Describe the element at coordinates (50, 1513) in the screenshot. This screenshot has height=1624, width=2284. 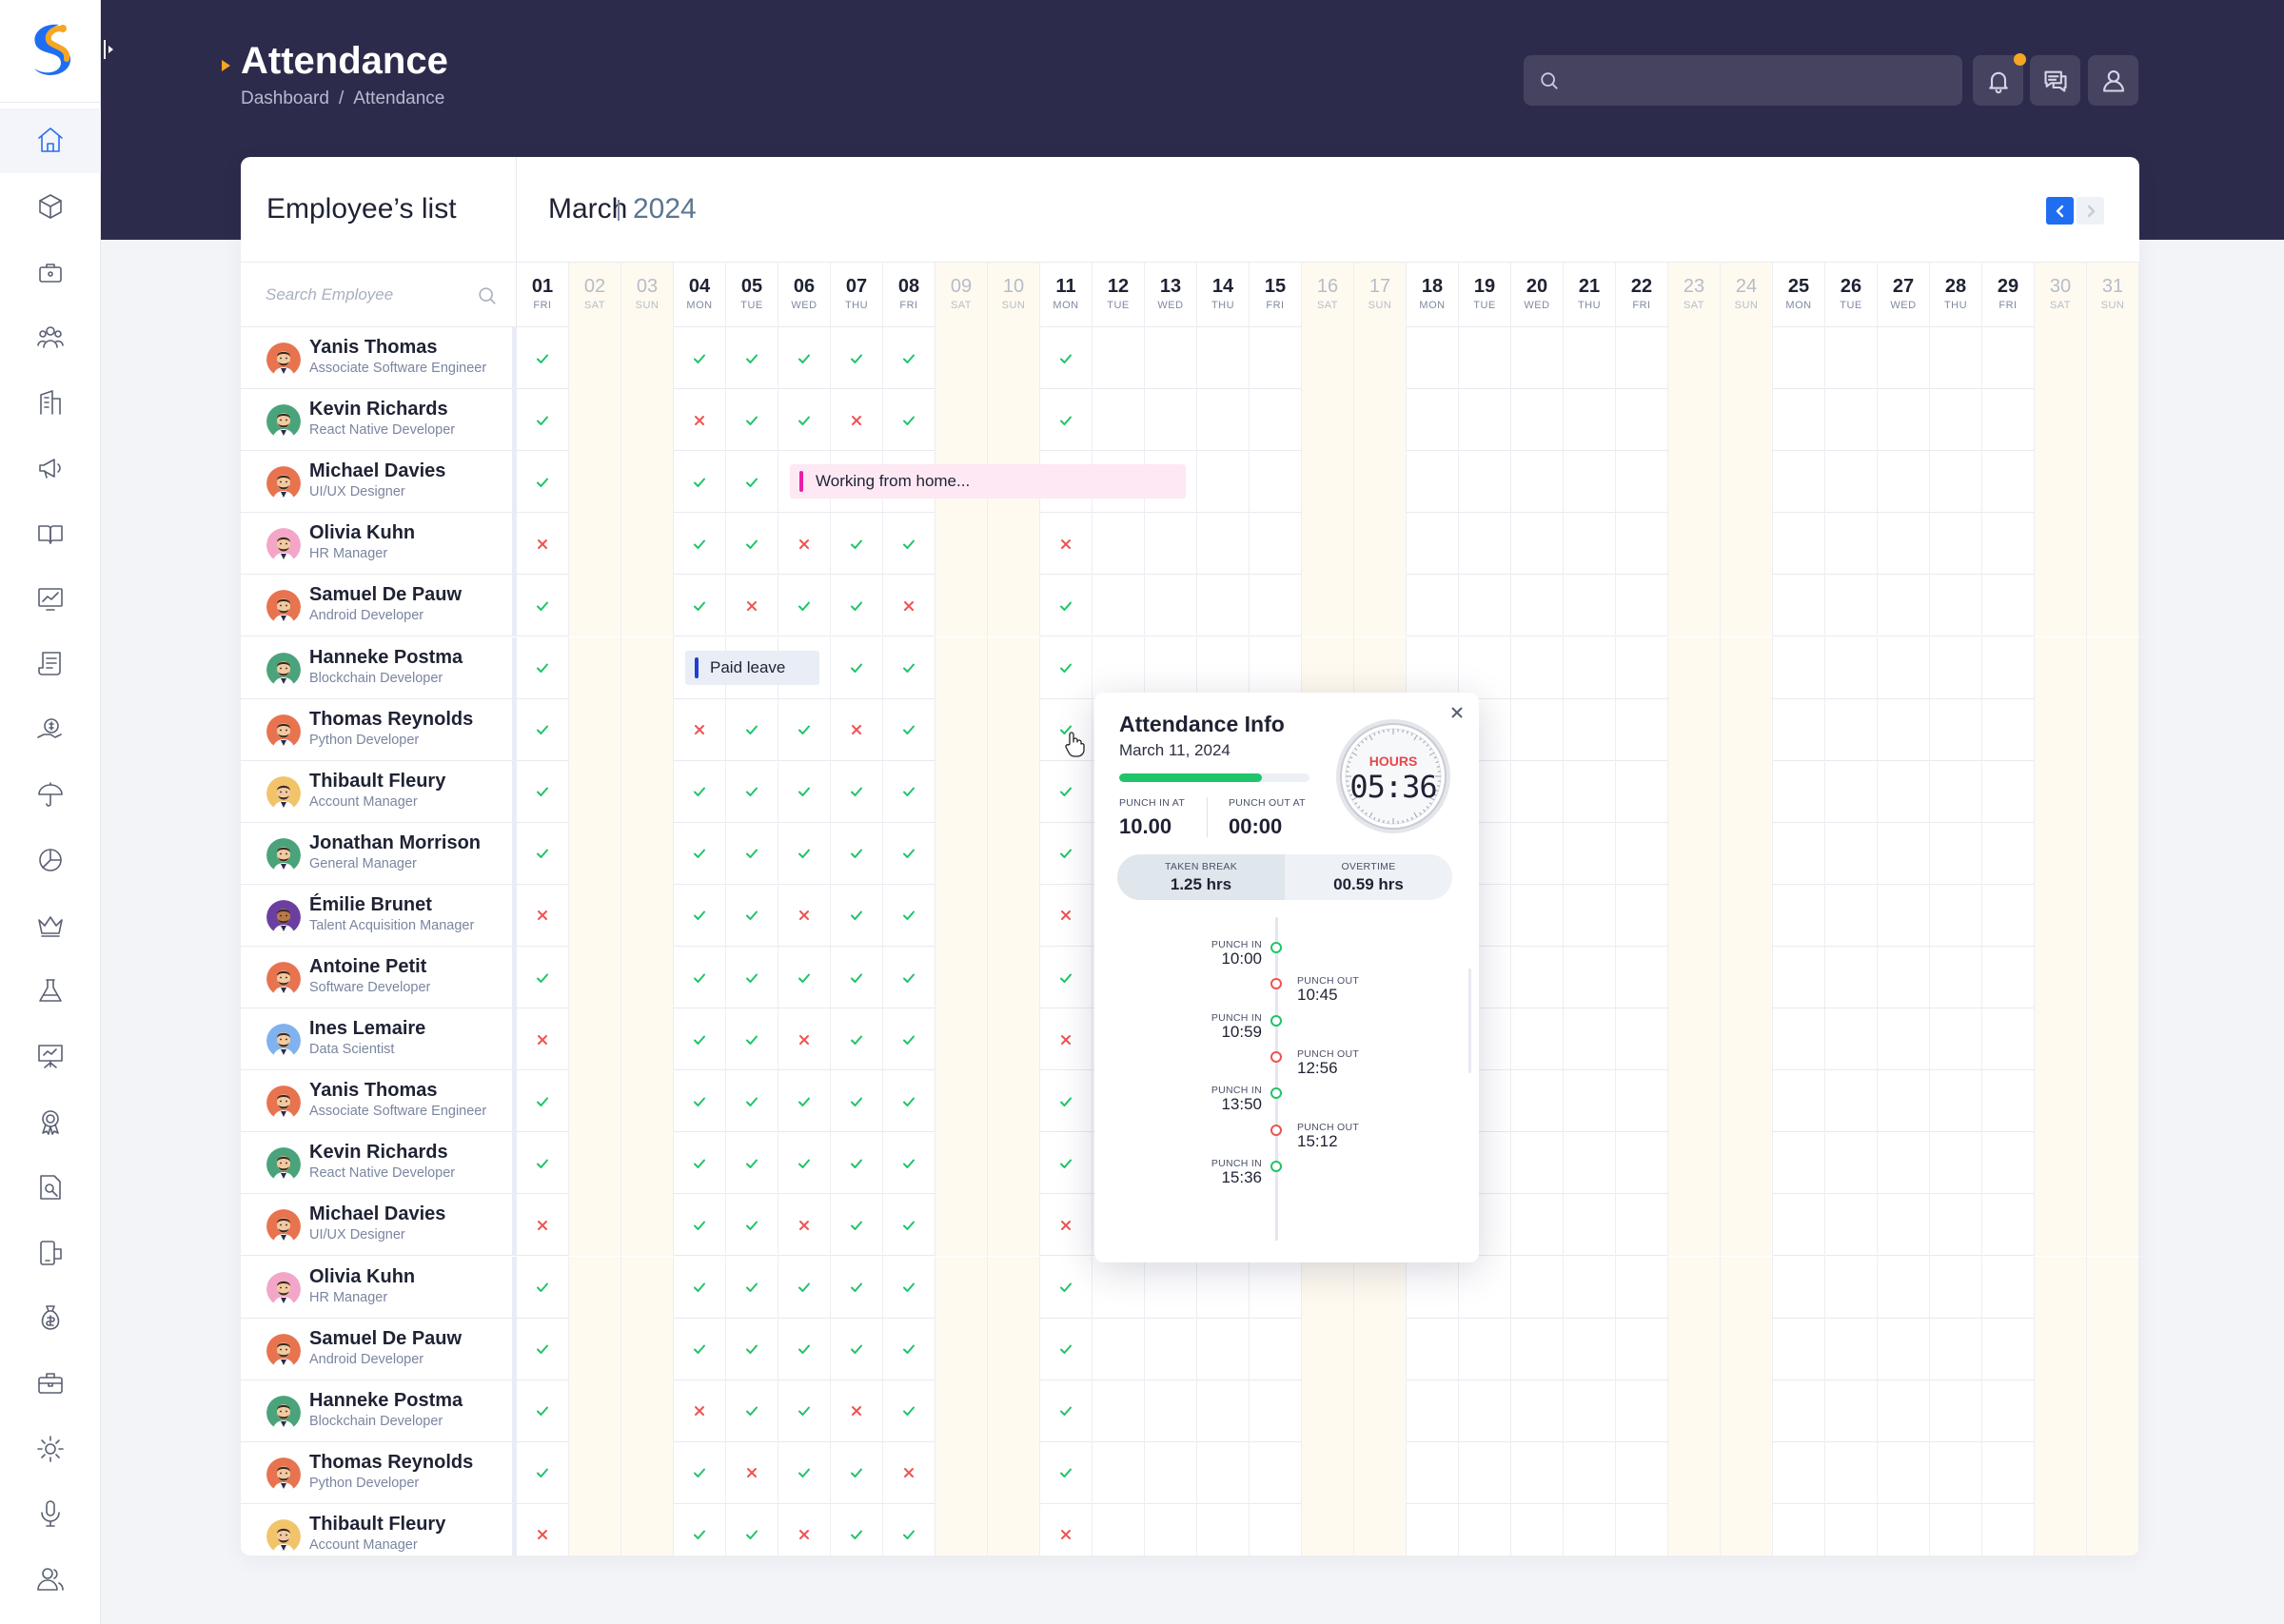
I see `sidebar-item-microphone` at that location.